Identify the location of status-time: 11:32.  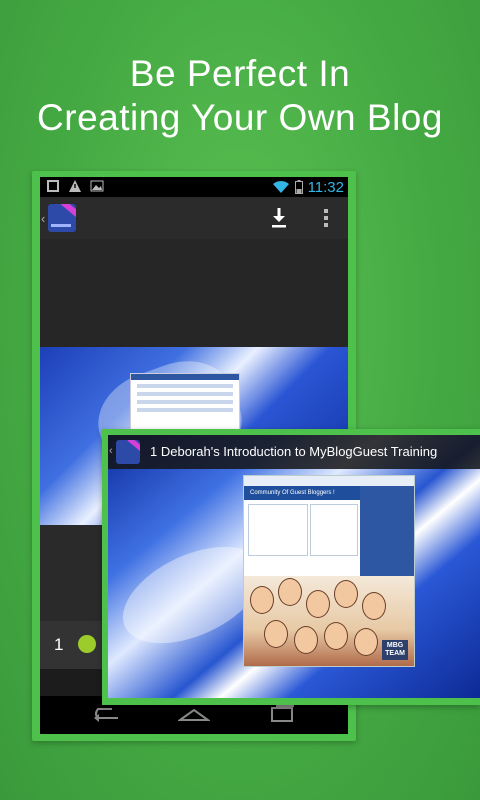
(325, 187).